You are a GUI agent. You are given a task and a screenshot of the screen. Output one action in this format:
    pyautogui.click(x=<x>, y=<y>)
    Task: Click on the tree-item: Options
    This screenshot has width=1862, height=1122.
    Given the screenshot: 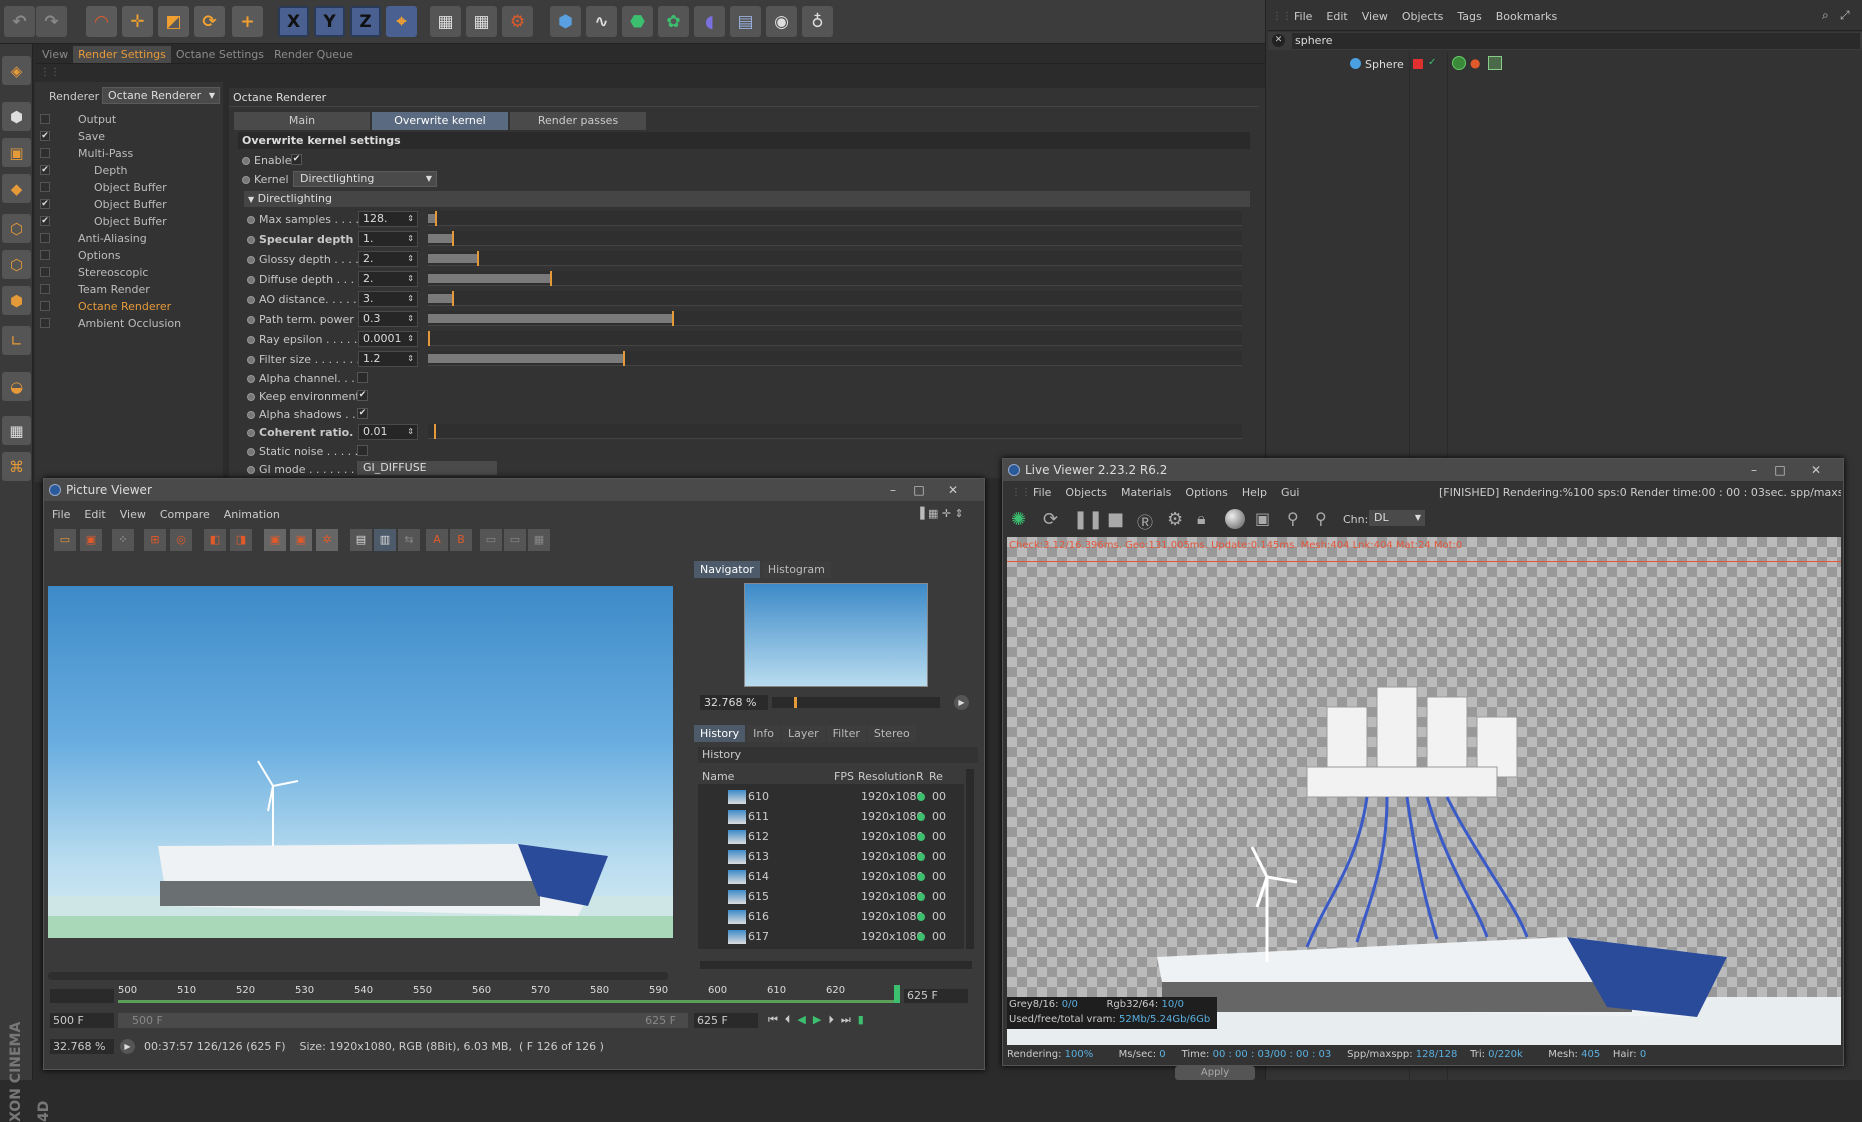 What is the action you would take?
    pyautogui.click(x=99, y=255)
    